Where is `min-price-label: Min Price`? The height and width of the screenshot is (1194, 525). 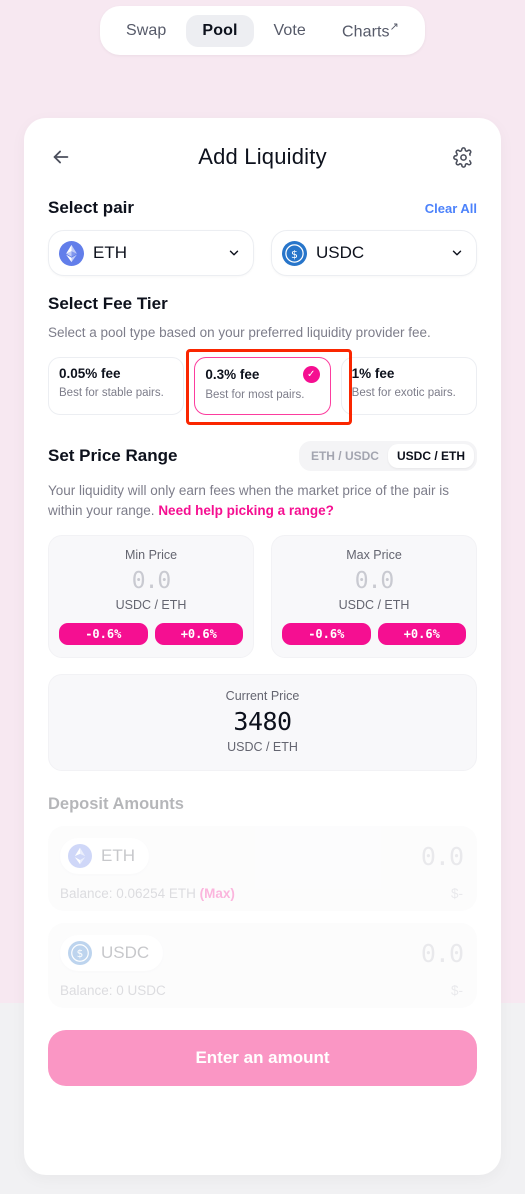 min-price-label: Min Price is located at coordinates (151, 555).